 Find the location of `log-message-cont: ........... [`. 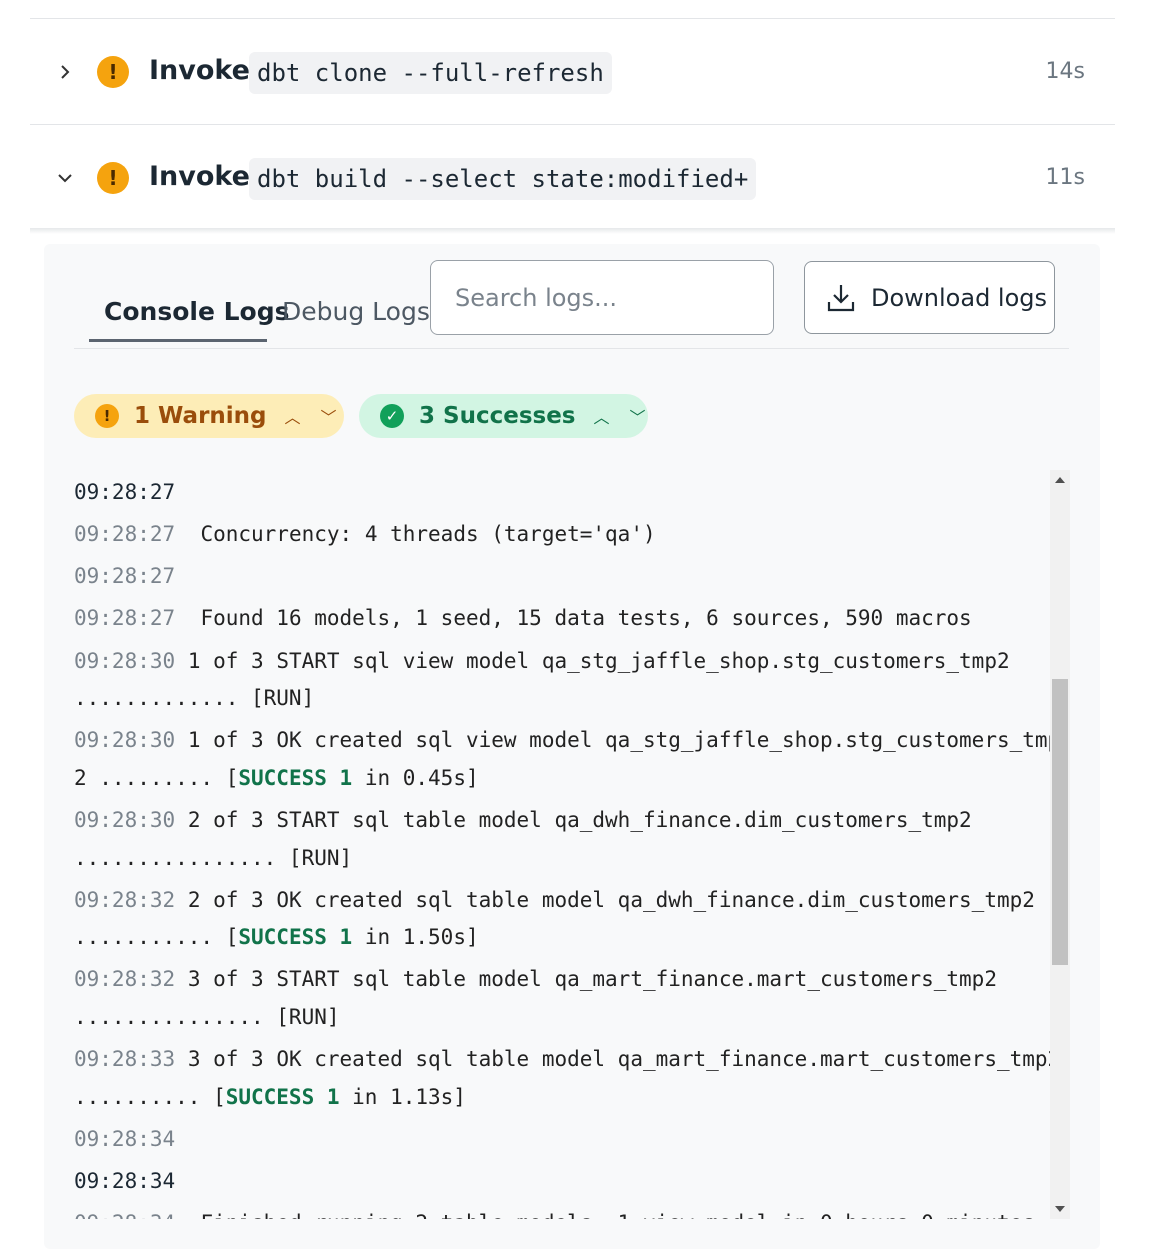

log-message-cont: ........... [ is located at coordinates (156, 937).